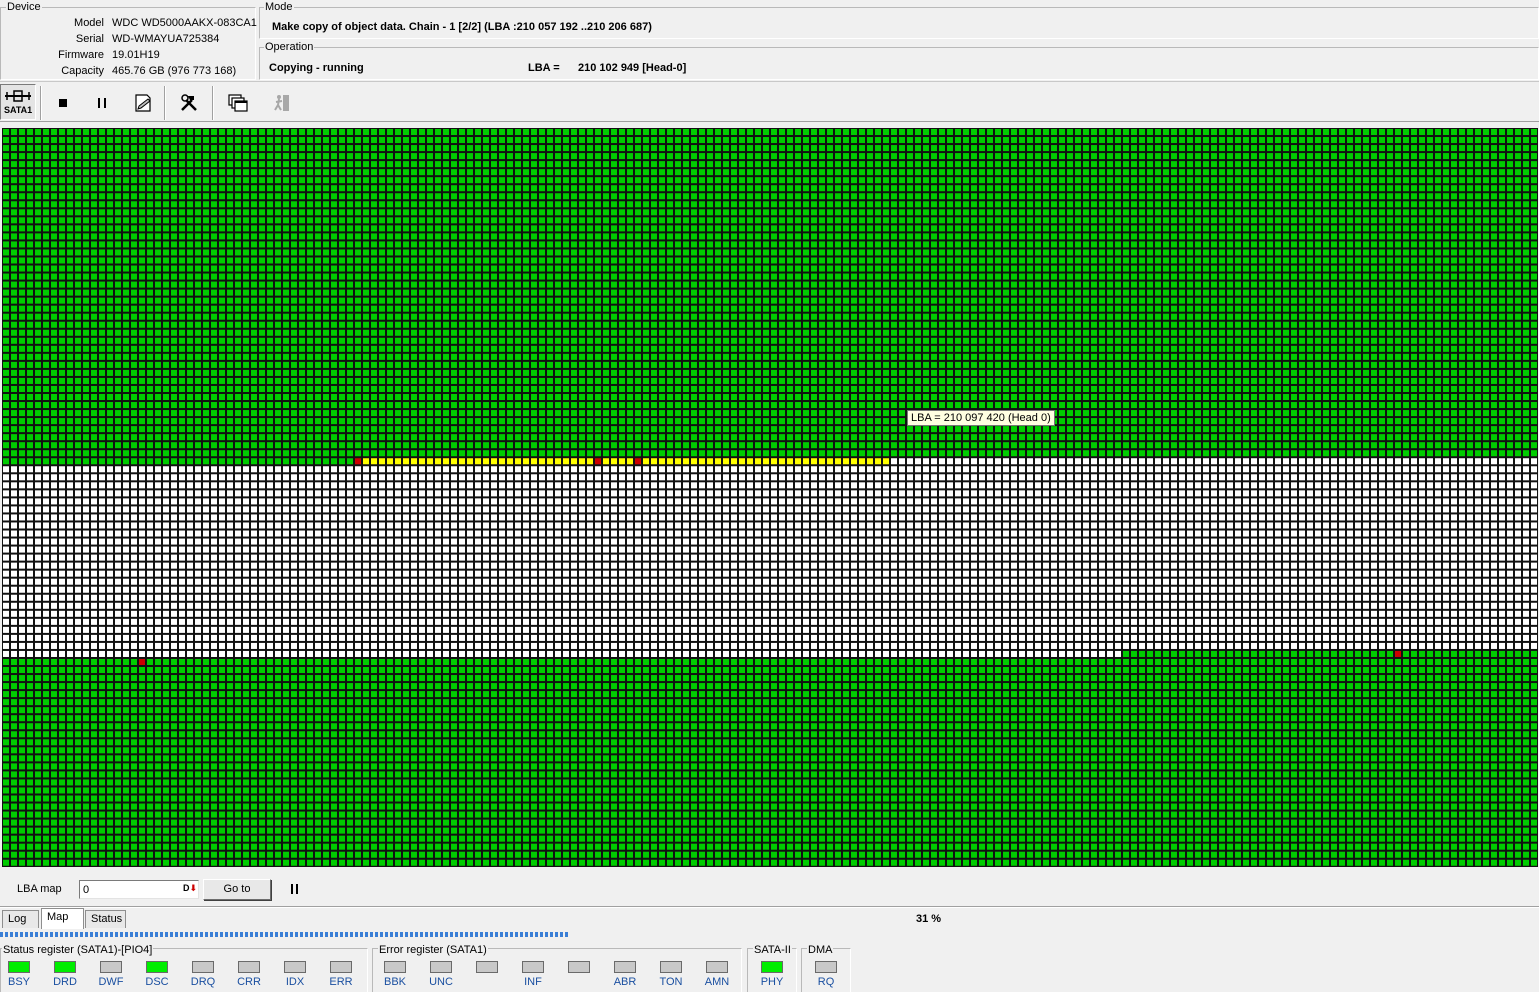 The height and width of the screenshot is (992, 1539). I want to click on led-label: DRD, so click(65, 982).